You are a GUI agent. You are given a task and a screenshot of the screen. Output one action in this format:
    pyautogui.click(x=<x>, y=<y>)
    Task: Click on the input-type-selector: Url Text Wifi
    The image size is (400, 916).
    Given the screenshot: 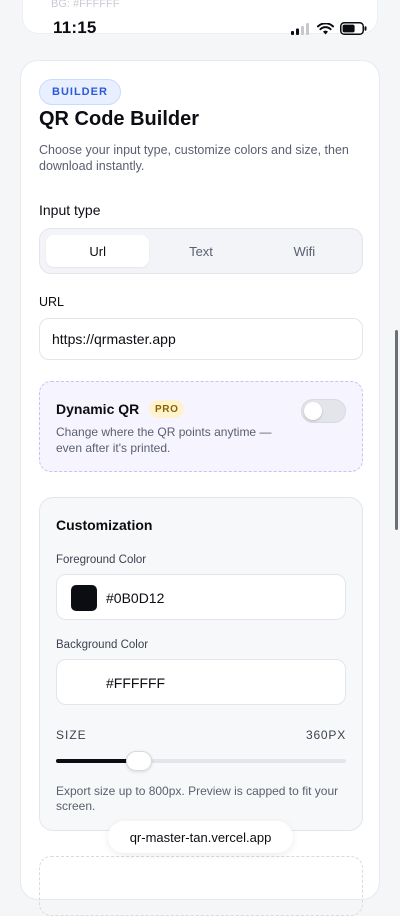 What is the action you would take?
    pyautogui.click(x=201, y=251)
    